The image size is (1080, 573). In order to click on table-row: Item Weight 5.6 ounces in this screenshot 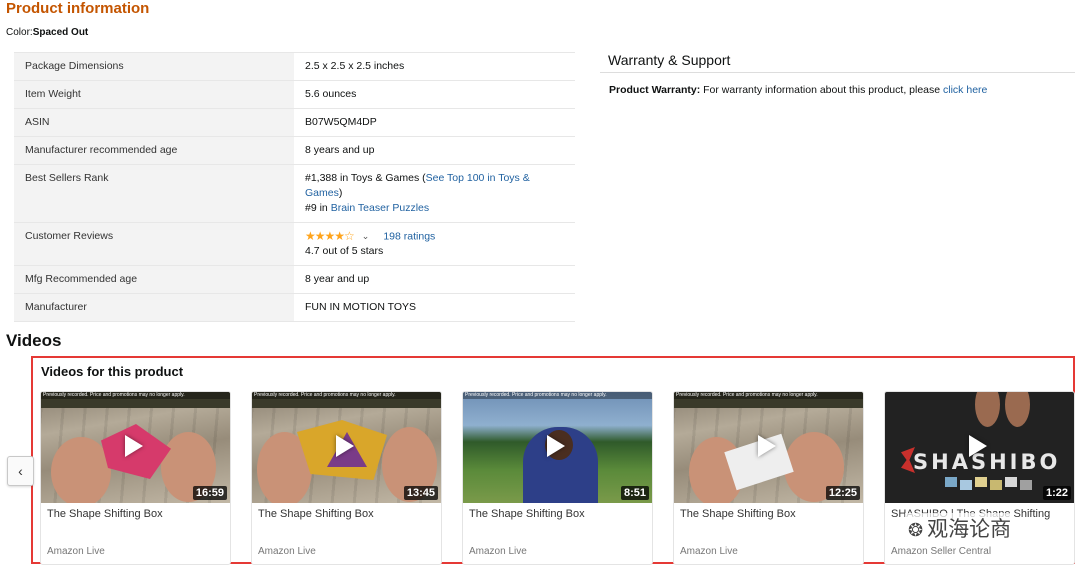, I will do `click(294, 94)`.